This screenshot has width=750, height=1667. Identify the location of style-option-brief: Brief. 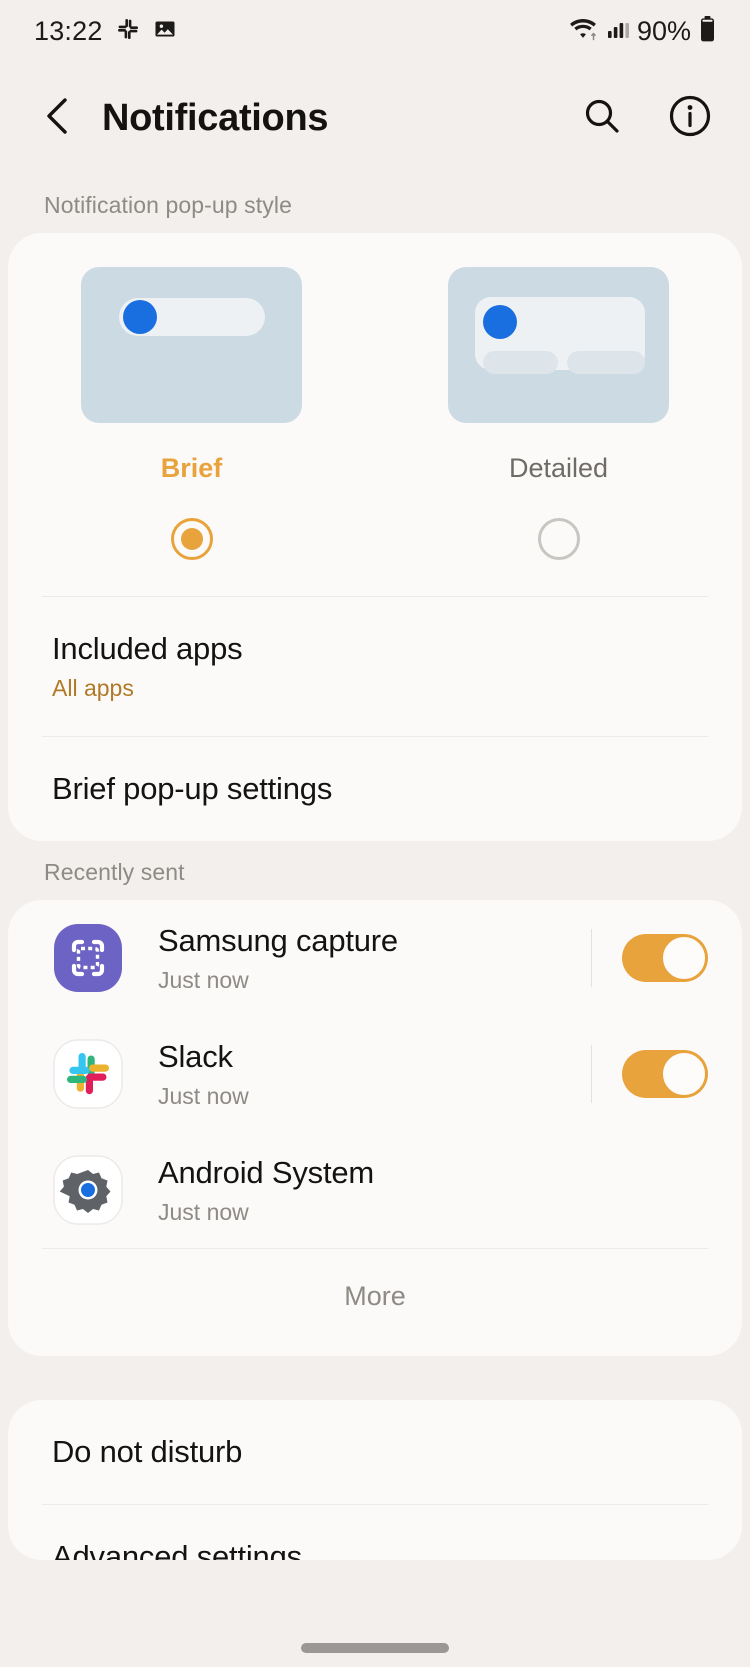
(191, 431).